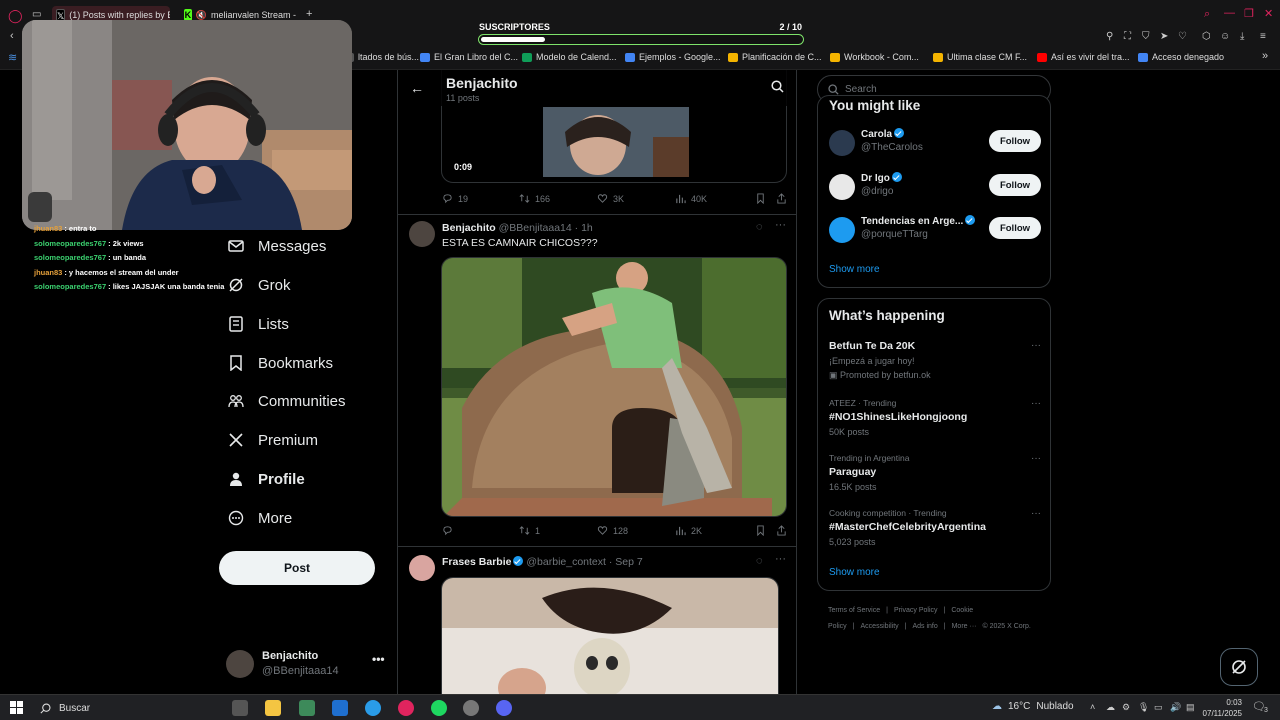 The height and width of the screenshot is (720, 1280). What do you see at coordinates (780, 225) in the screenshot?
I see `tweet-more-icon: ···` at bounding box center [780, 225].